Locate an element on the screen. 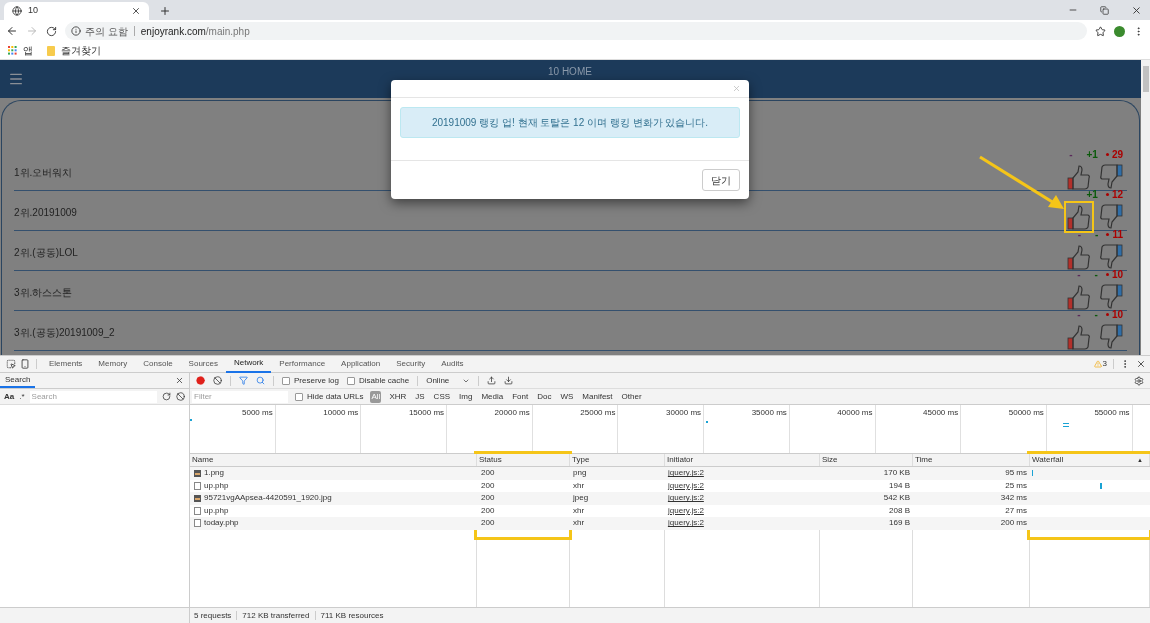 This screenshot has height=623, width=1150. column-header: Type is located at coordinates (617, 460).